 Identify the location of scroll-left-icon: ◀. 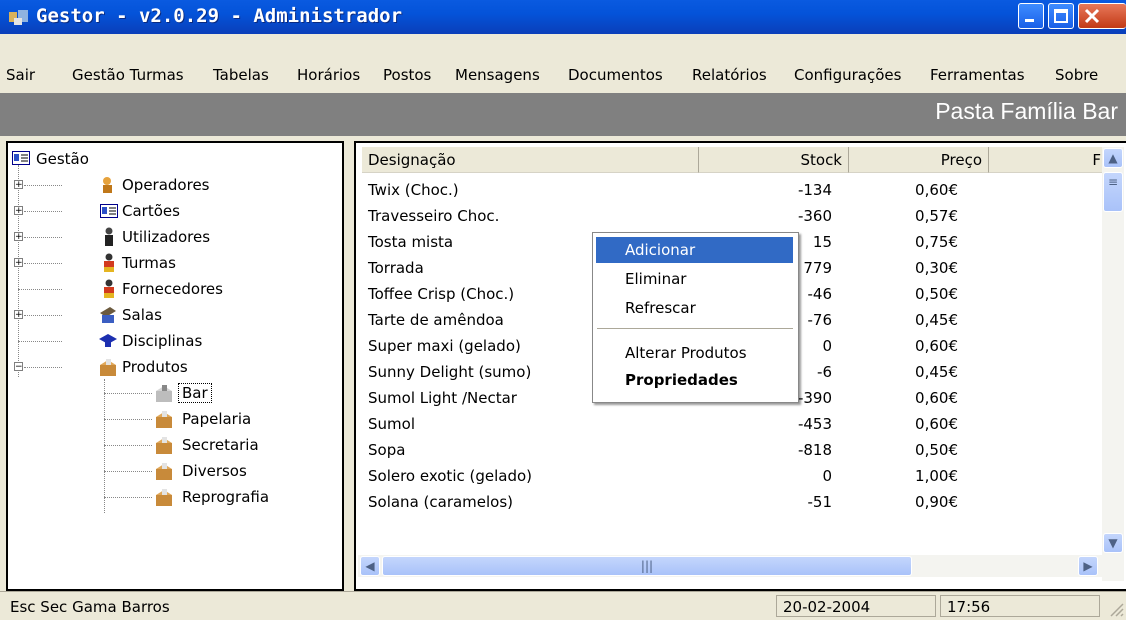
(370, 566).